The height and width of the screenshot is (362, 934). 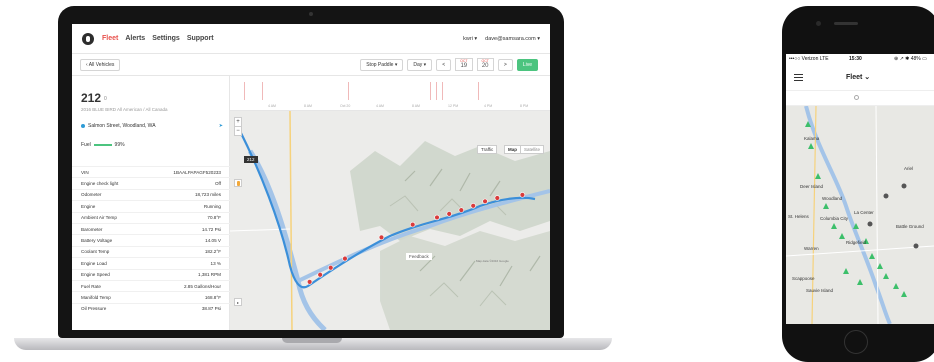 I want to click on stat-value: 1,381 RPM, so click(x=209, y=275).